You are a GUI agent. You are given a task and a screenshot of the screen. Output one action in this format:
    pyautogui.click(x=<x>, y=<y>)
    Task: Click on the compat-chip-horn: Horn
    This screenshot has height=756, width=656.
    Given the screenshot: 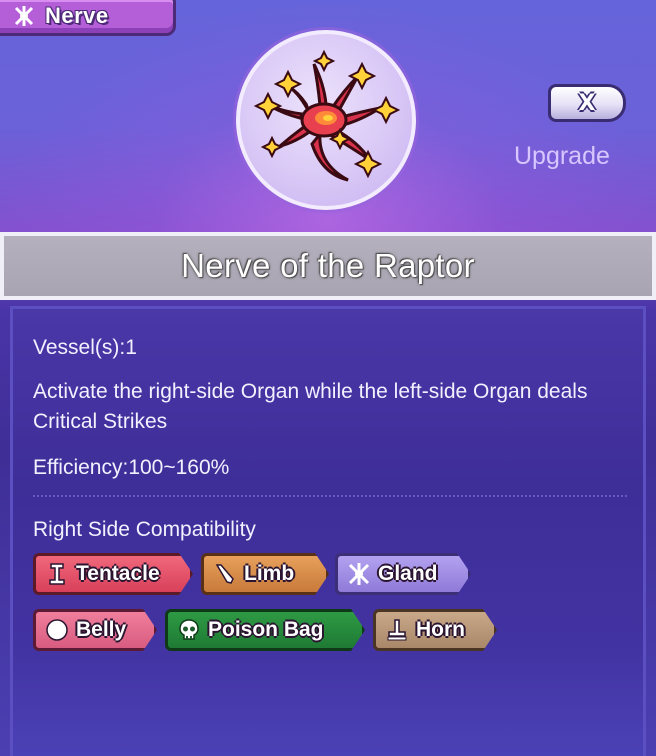 What is the action you would take?
    pyautogui.click(x=435, y=630)
    